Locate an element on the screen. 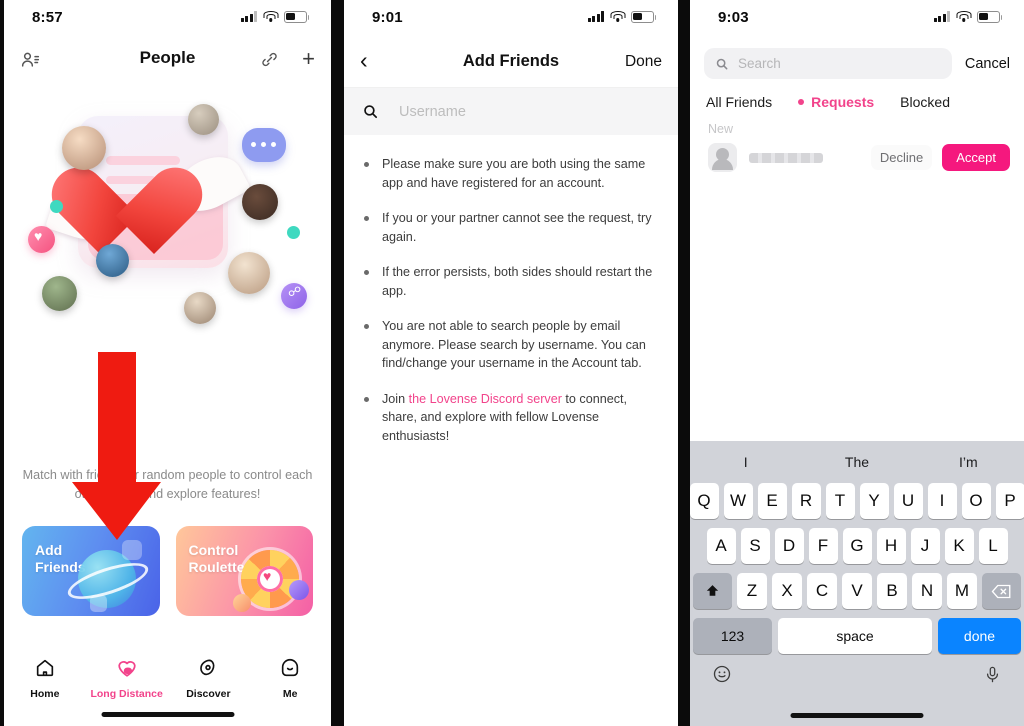 The width and height of the screenshot is (1024, 726). key-u: U is located at coordinates (908, 501).